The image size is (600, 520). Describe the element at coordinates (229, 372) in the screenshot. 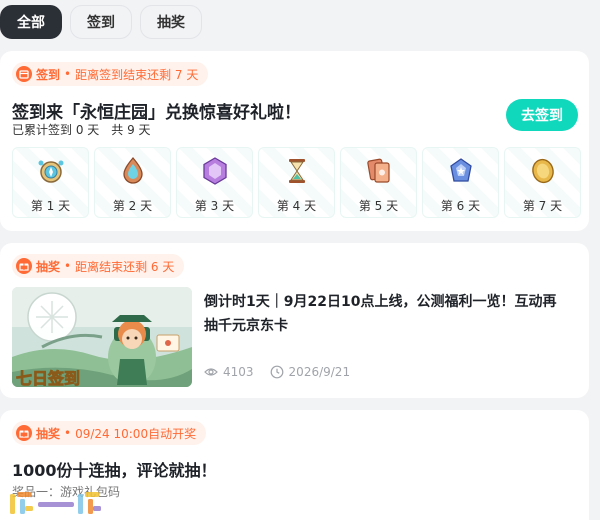

I see `views-count: 4103` at that location.